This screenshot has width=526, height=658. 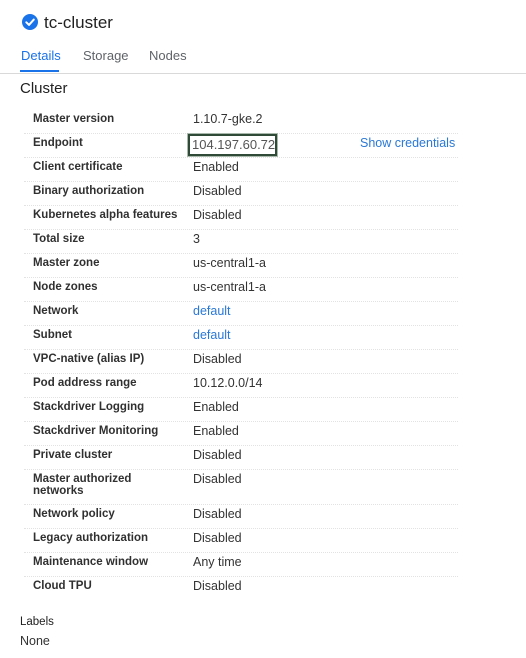 I want to click on row-label: Network, so click(x=56, y=311).